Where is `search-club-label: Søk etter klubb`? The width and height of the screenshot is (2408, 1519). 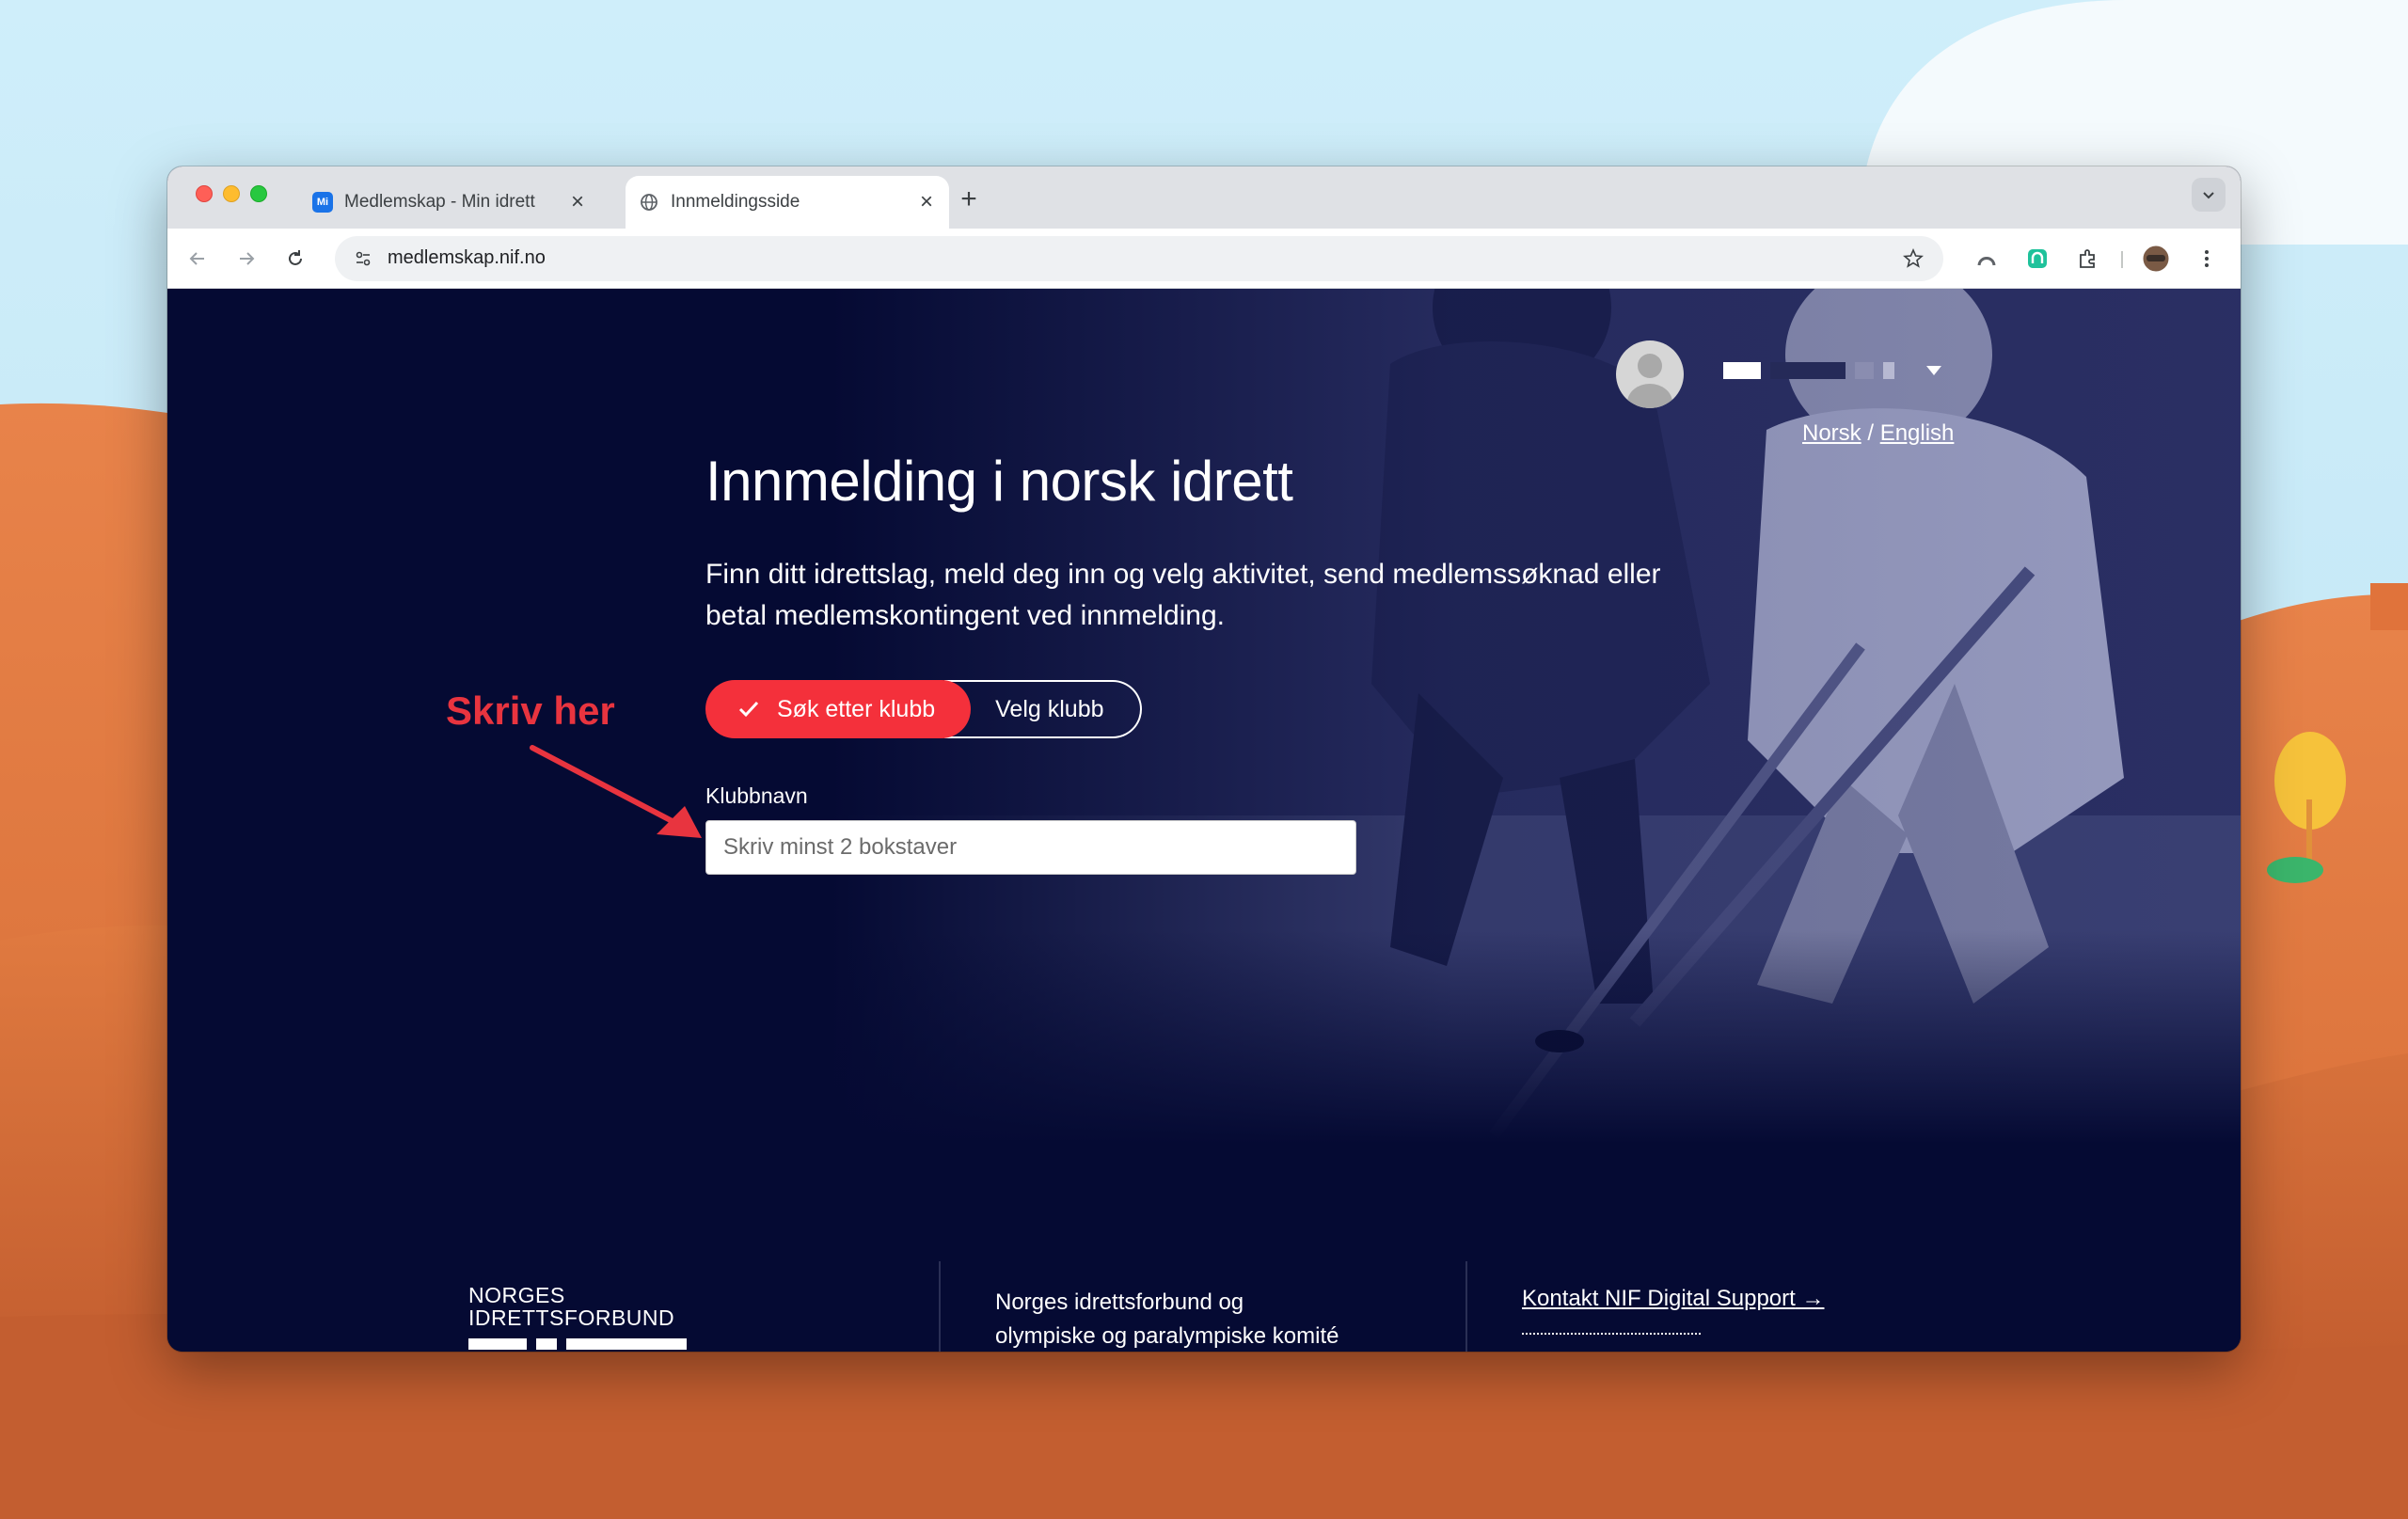
search-club-label: Søk etter klubb is located at coordinates (857, 708).